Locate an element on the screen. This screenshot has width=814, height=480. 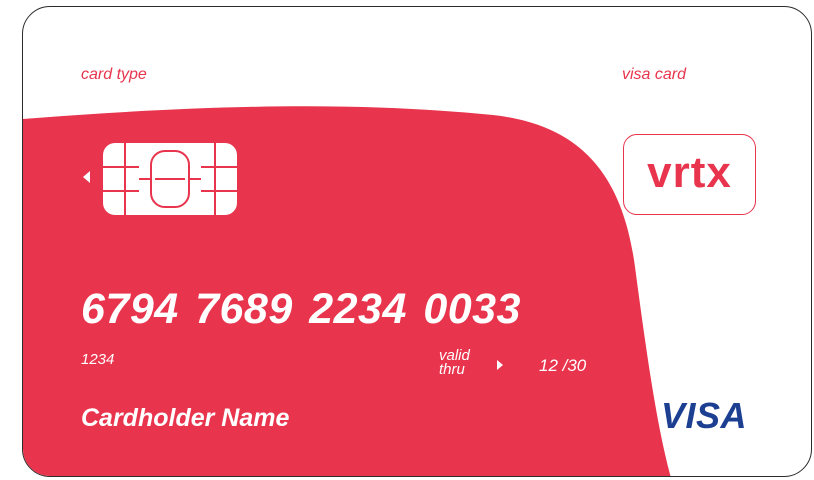
card-type-label: card type is located at coordinates (114, 74).